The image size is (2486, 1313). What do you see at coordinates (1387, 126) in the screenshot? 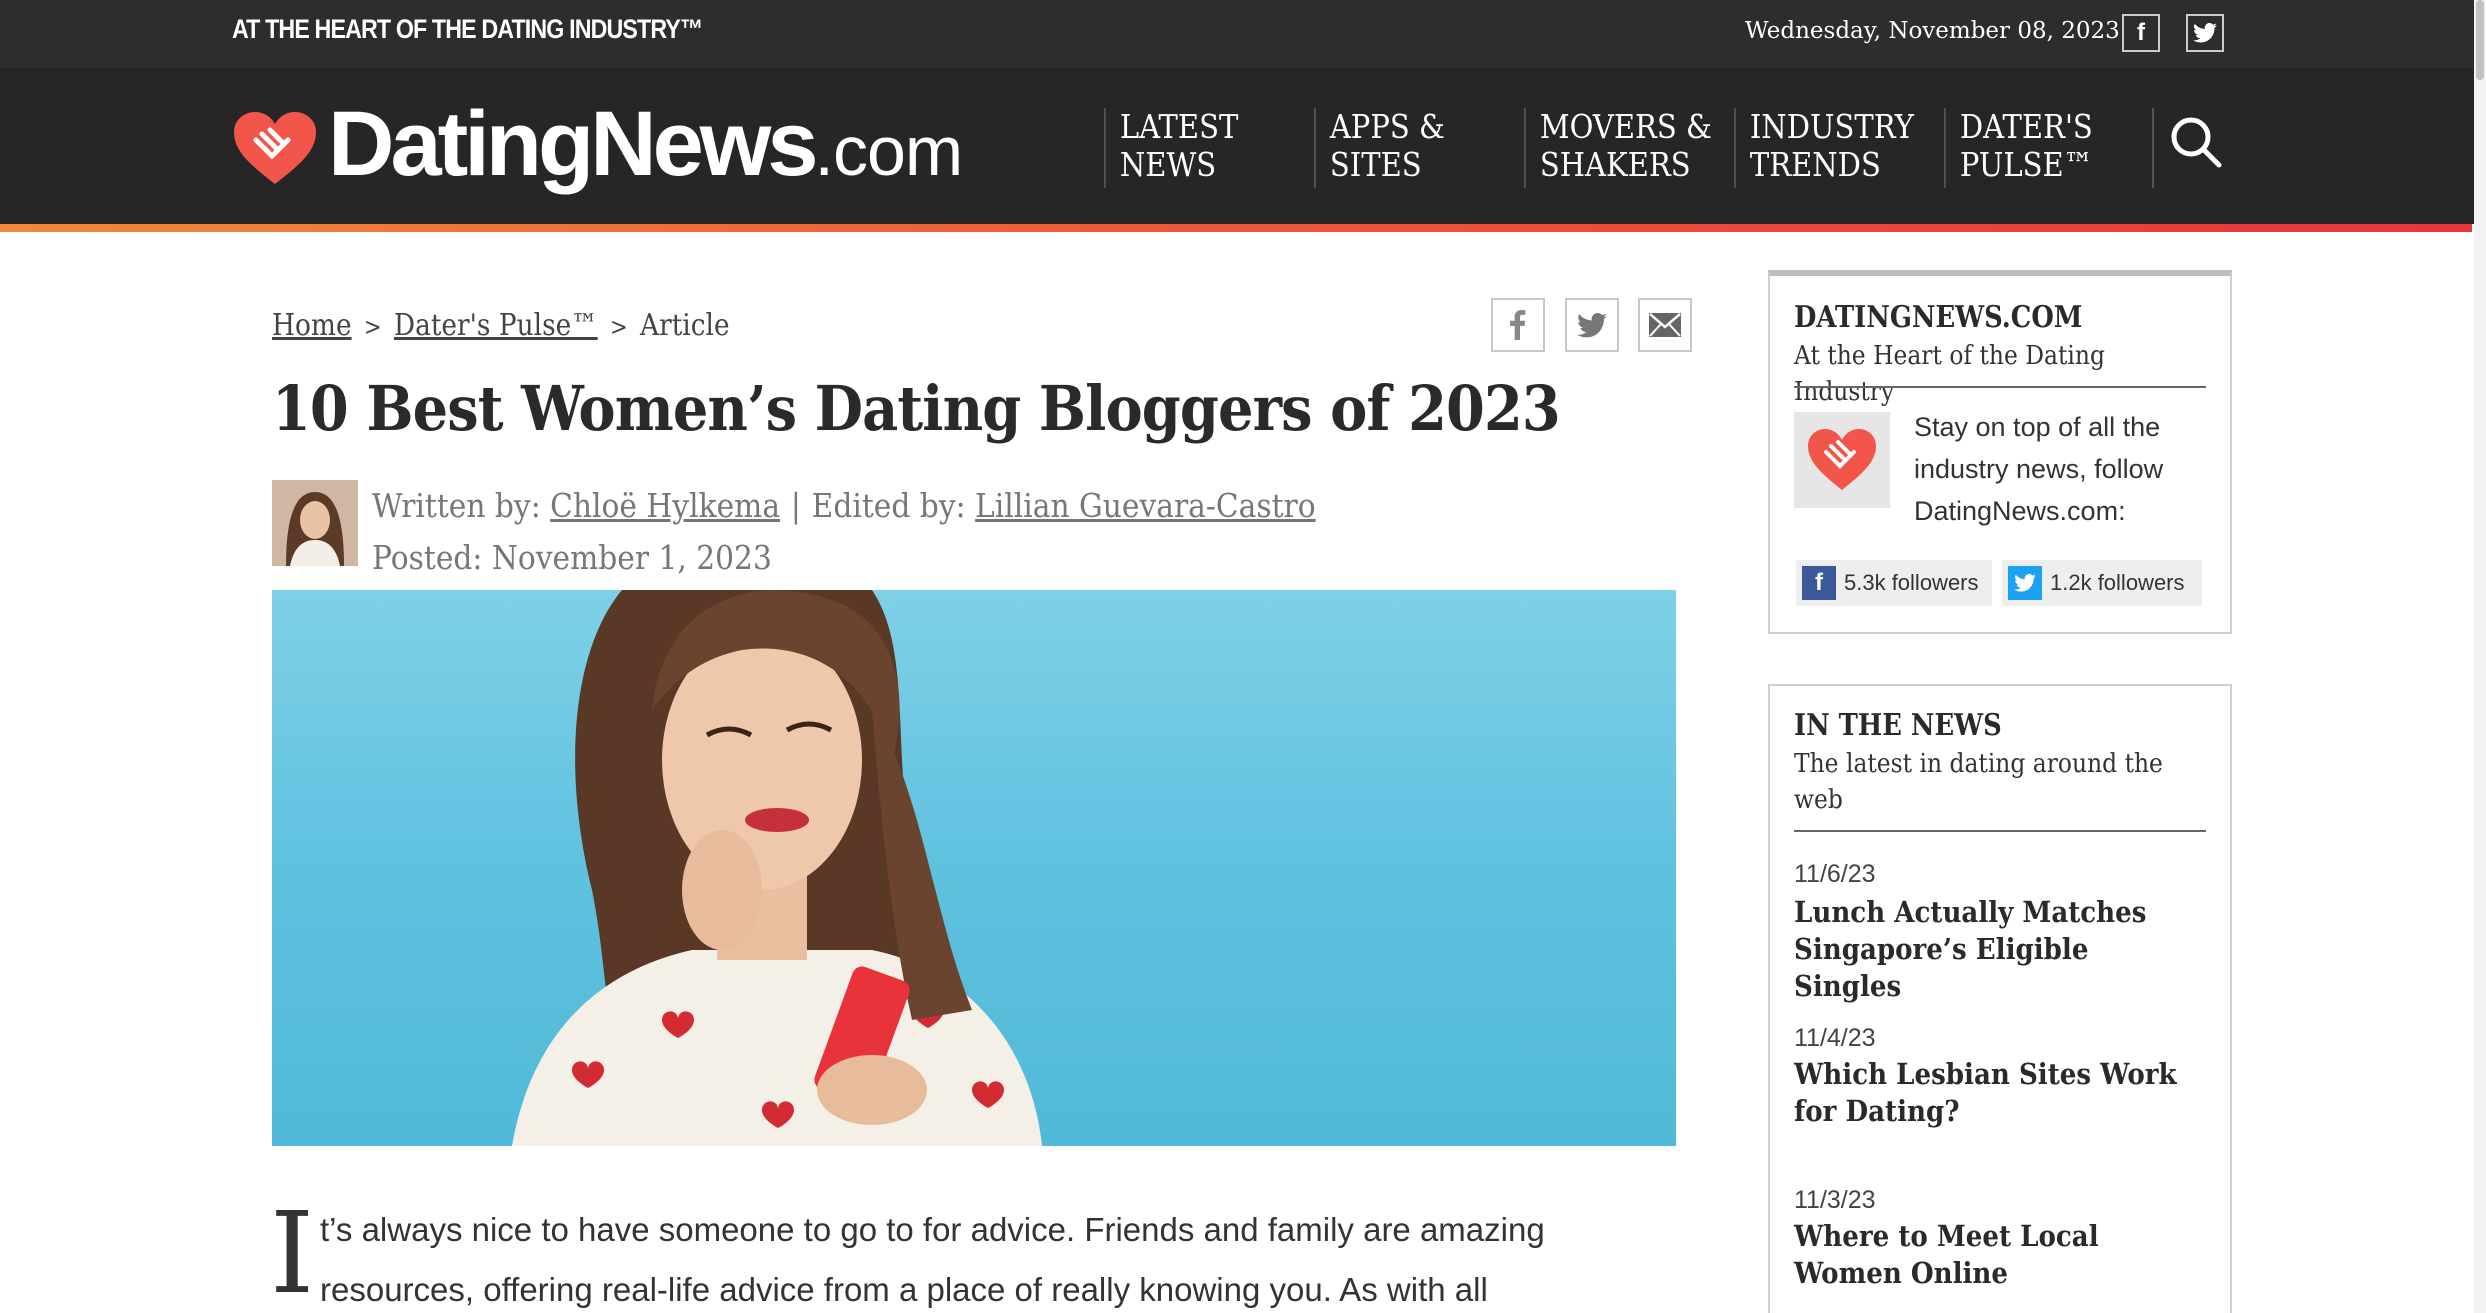
I see `nav-label-line1: APPS &` at bounding box center [1387, 126].